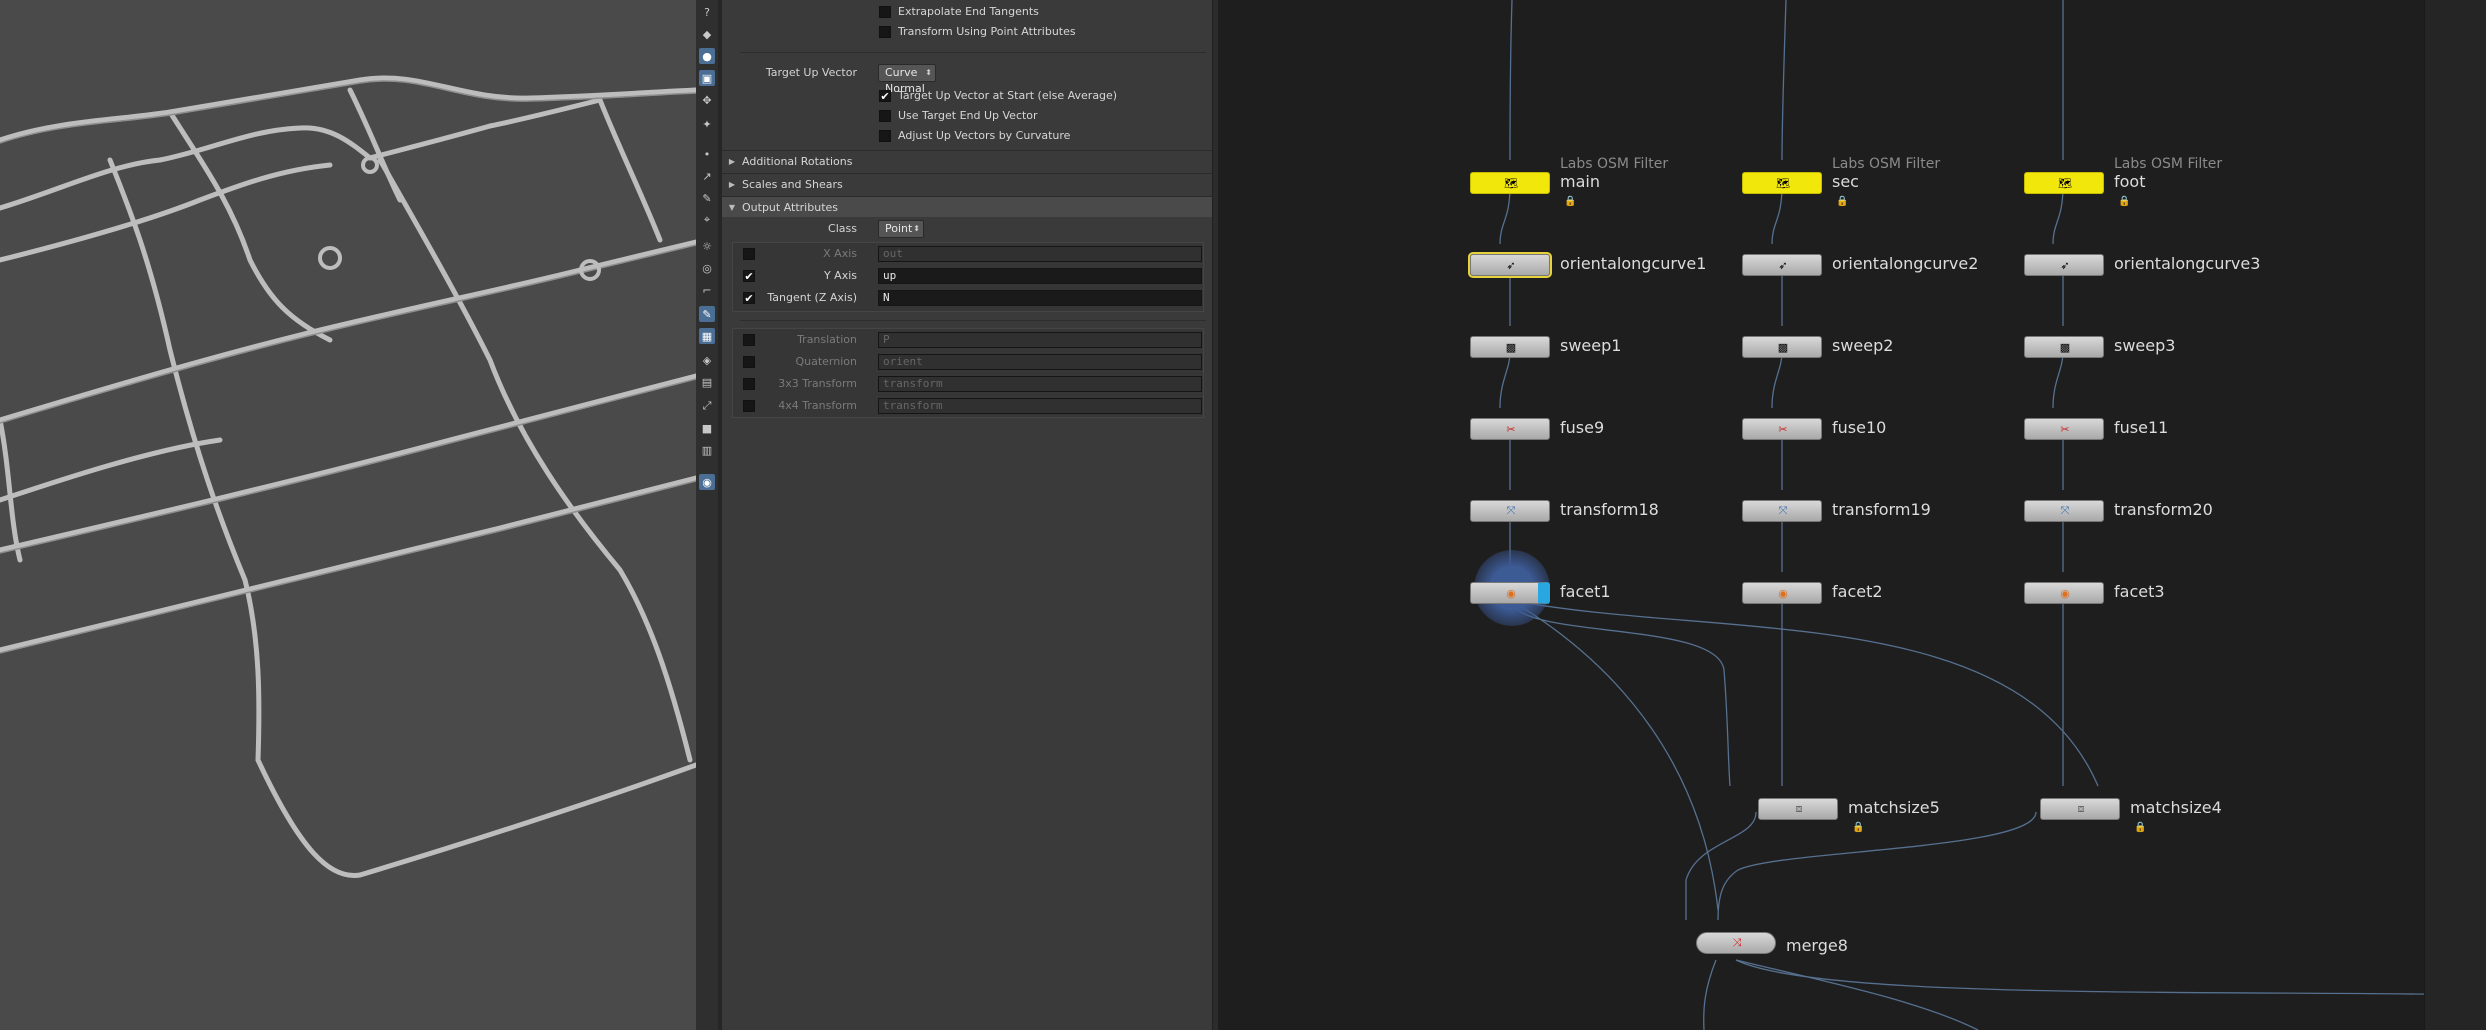 The width and height of the screenshot is (2486, 1030). What do you see at coordinates (1782, 347) in the screenshot?
I see `node-sweep2: ▩` at bounding box center [1782, 347].